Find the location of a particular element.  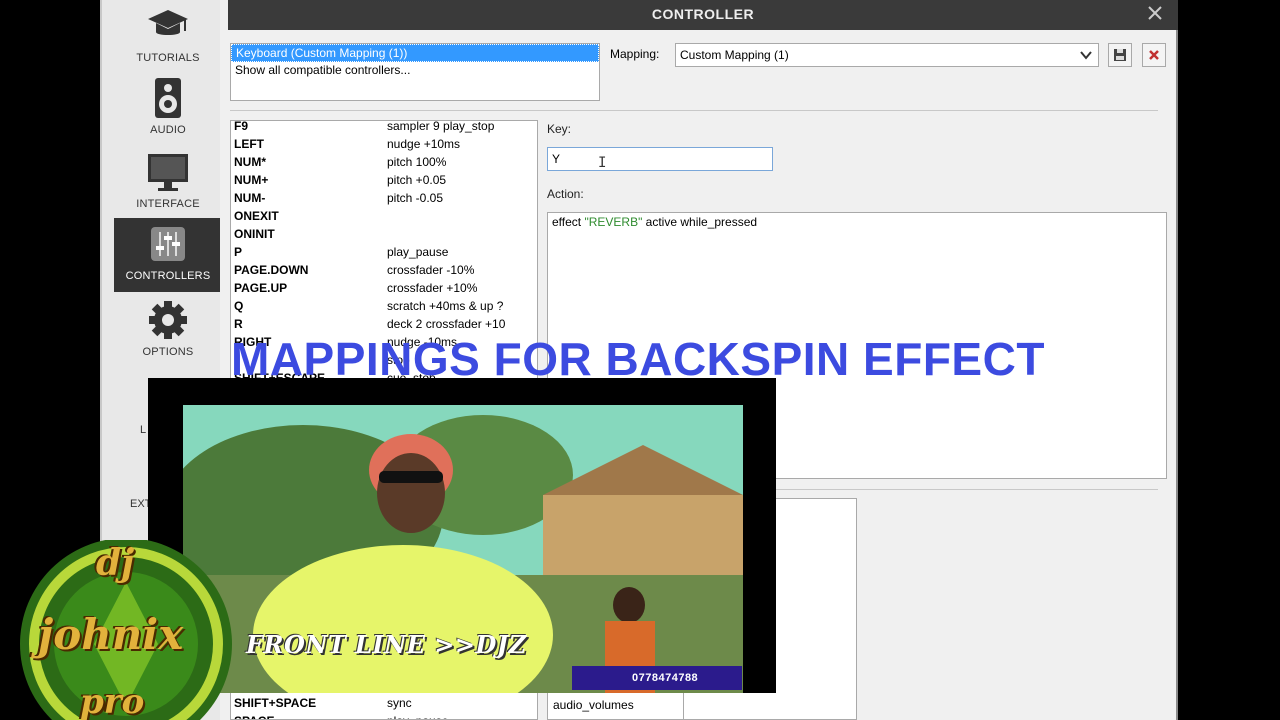

sidebar-item-label: OPTIONS is located at coordinates (168, 352).